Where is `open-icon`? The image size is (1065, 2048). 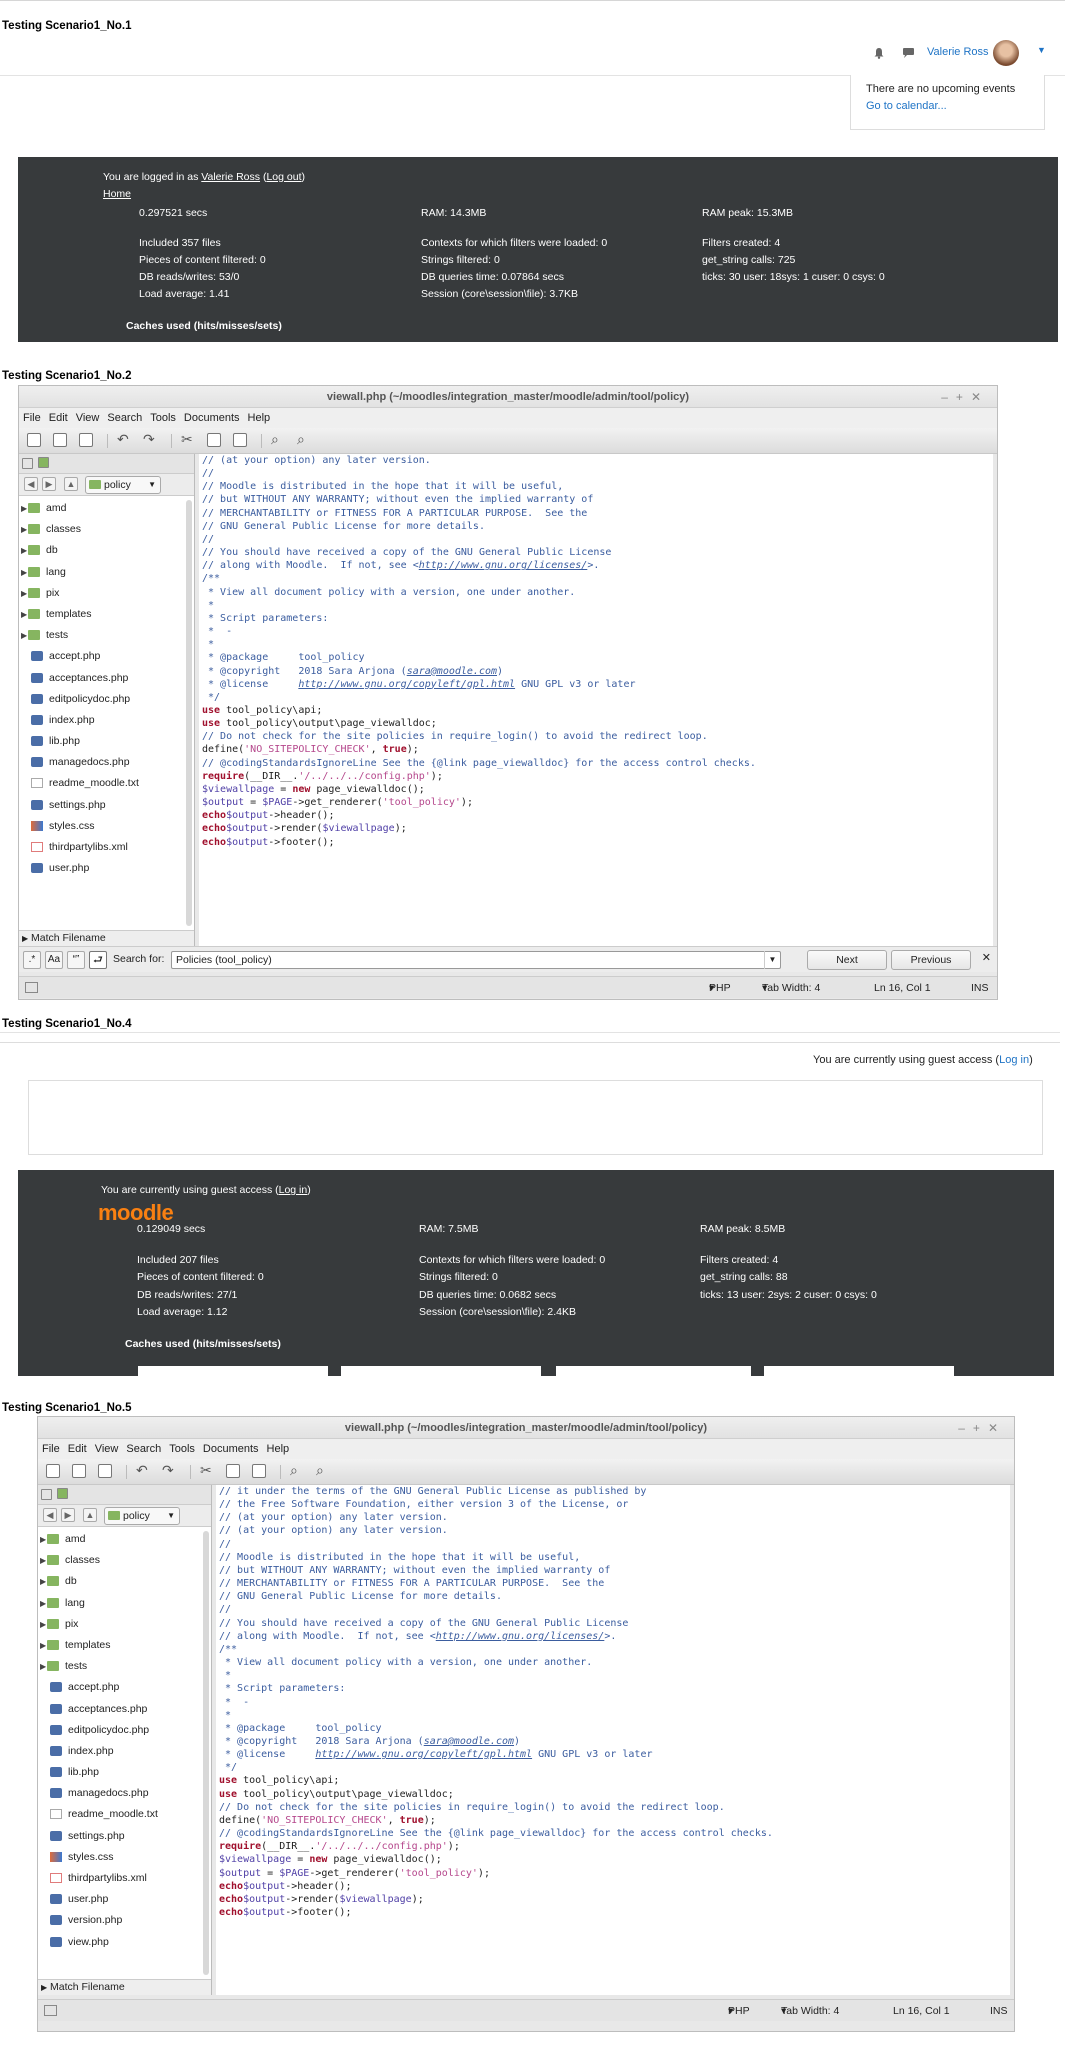 open-icon is located at coordinates (79, 1471).